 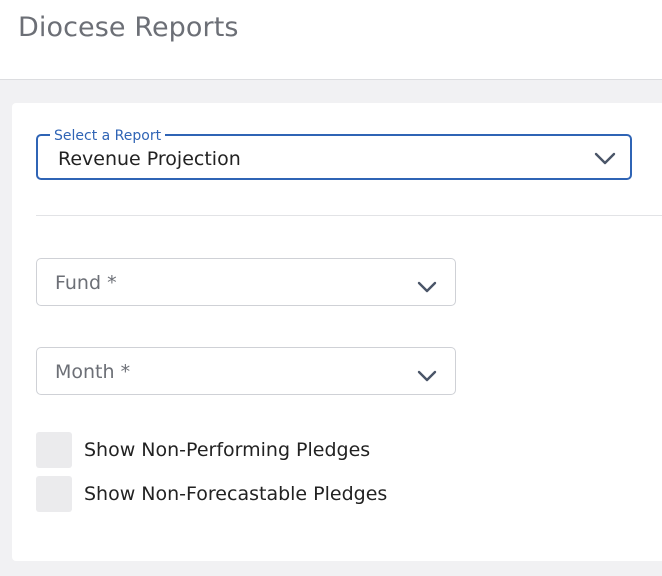 I want to click on month-select-placeholder: Month *, so click(x=93, y=372).